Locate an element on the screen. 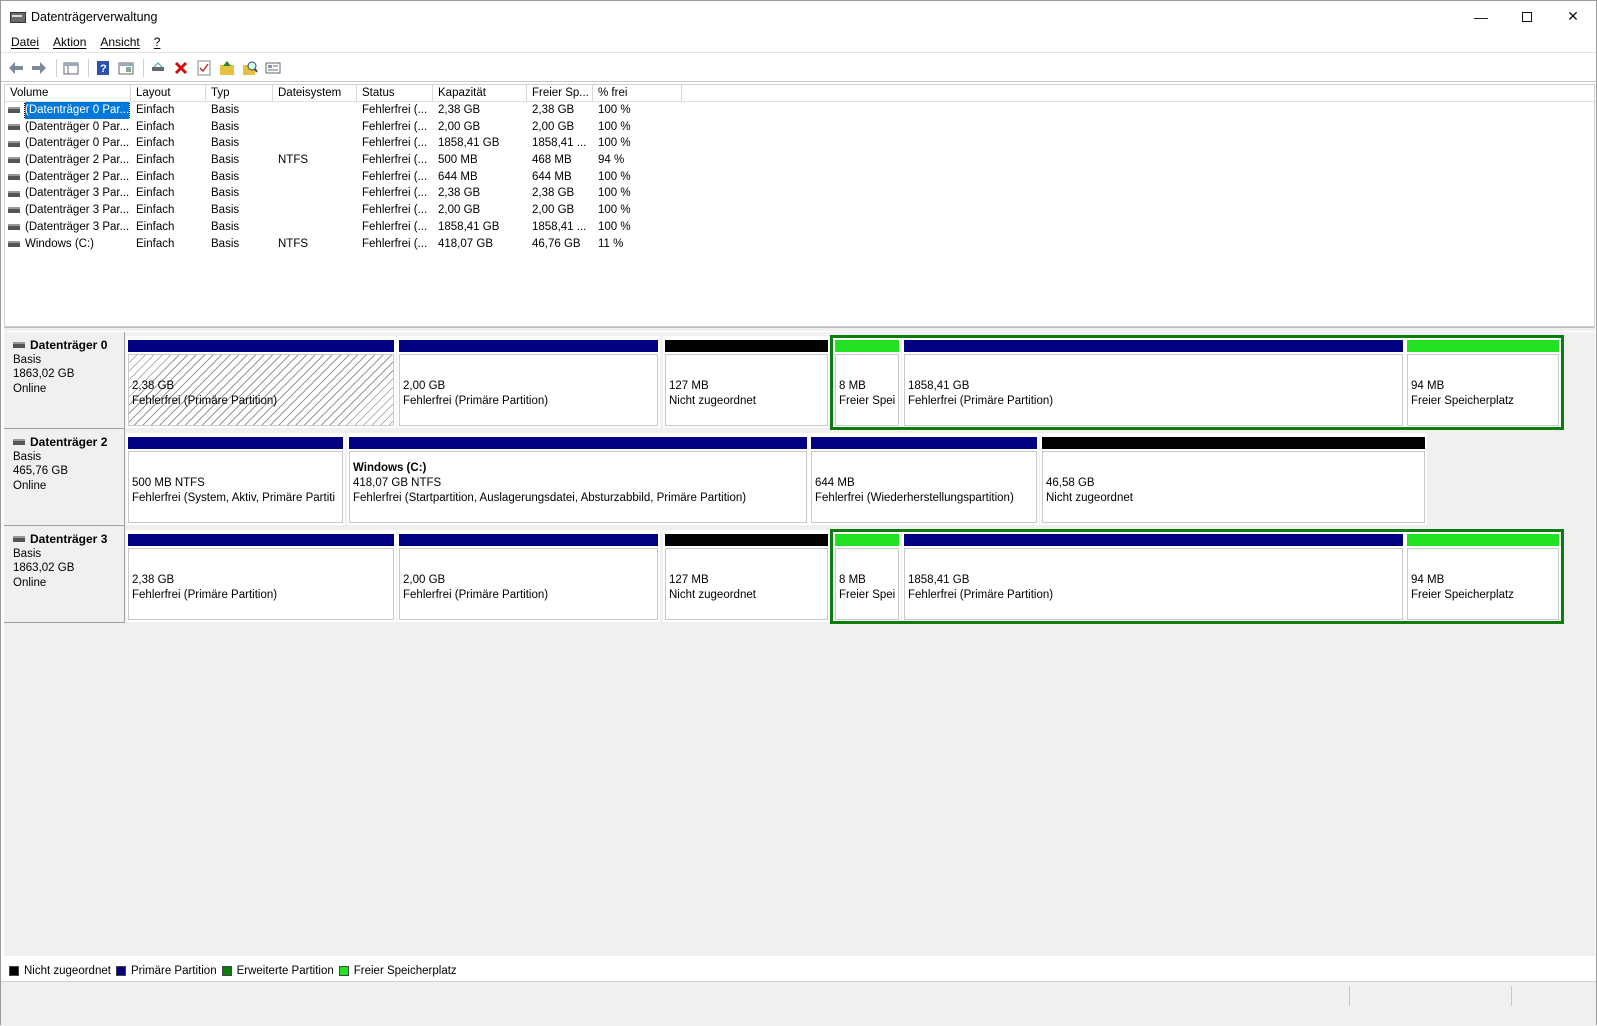 The width and height of the screenshot is (1597, 1026). column-header-dateisystem: Dateisystem is located at coordinates (315, 93).